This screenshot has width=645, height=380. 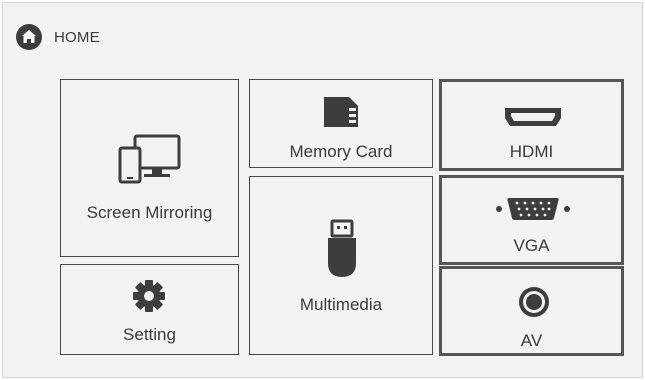 I want to click on hdmi-tile: HDMI, so click(x=531, y=125).